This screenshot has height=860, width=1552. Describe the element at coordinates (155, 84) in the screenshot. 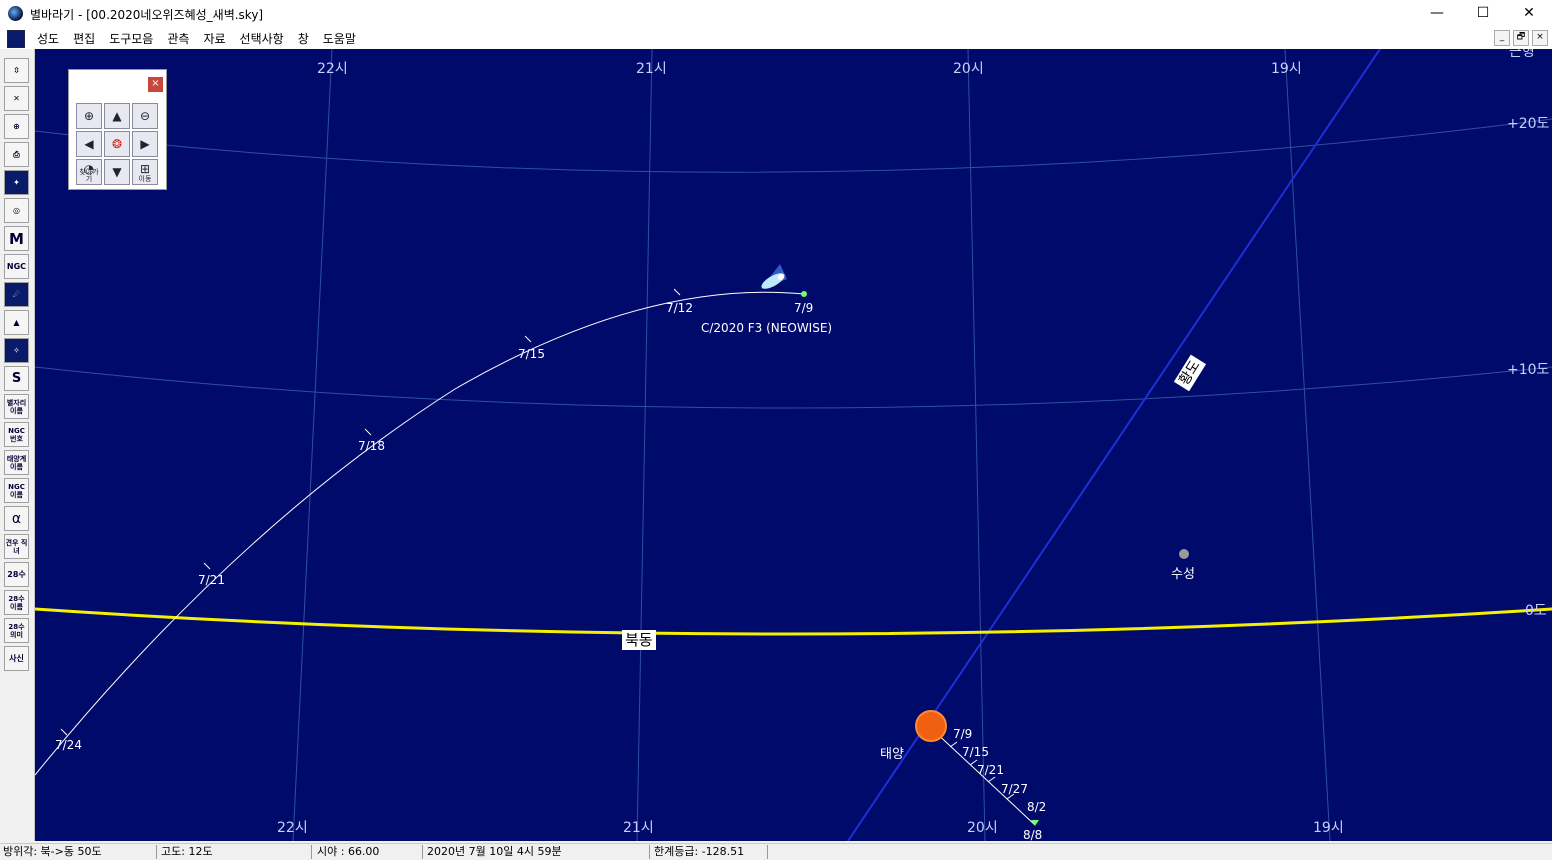

I see `nav-panel-close-button: ×` at that location.